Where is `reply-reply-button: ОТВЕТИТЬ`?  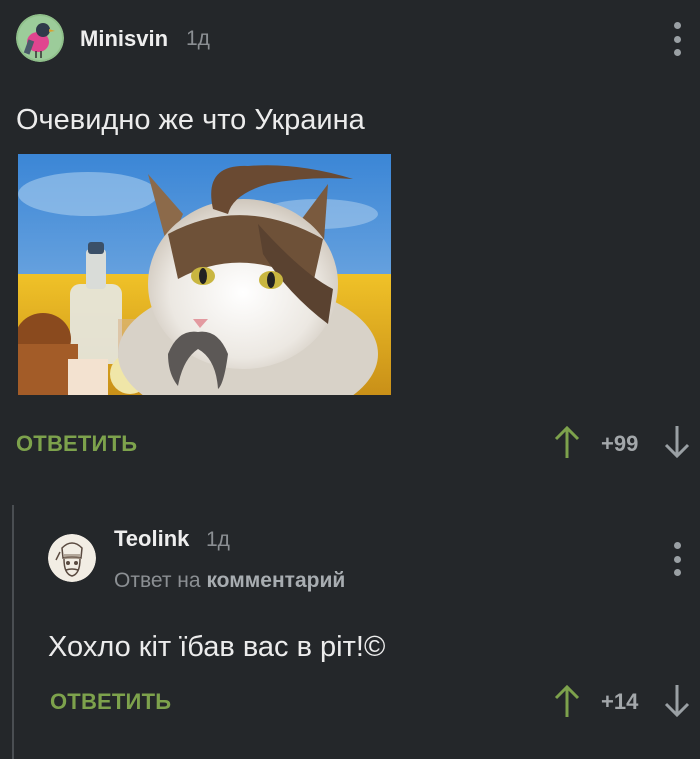
reply-reply-button: ОТВЕТИТЬ is located at coordinates (110, 702).